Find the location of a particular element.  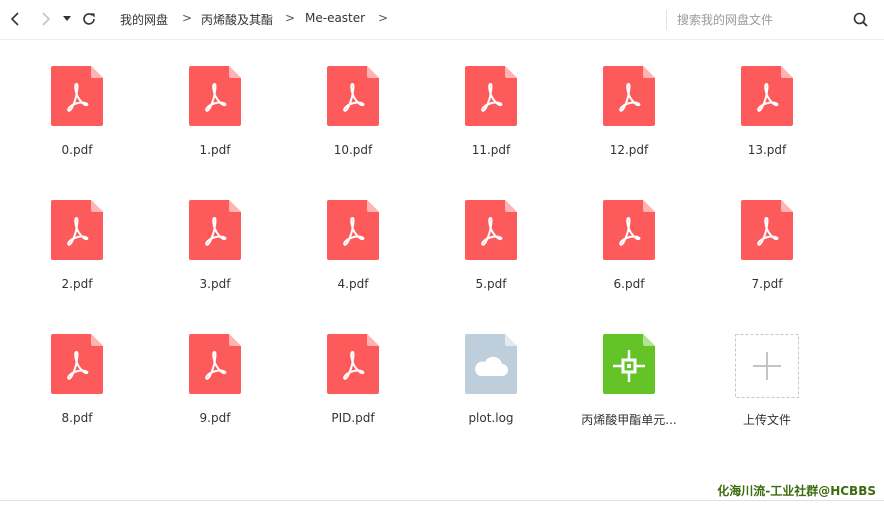

file-name: plot.log is located at coordinates (491, 418).